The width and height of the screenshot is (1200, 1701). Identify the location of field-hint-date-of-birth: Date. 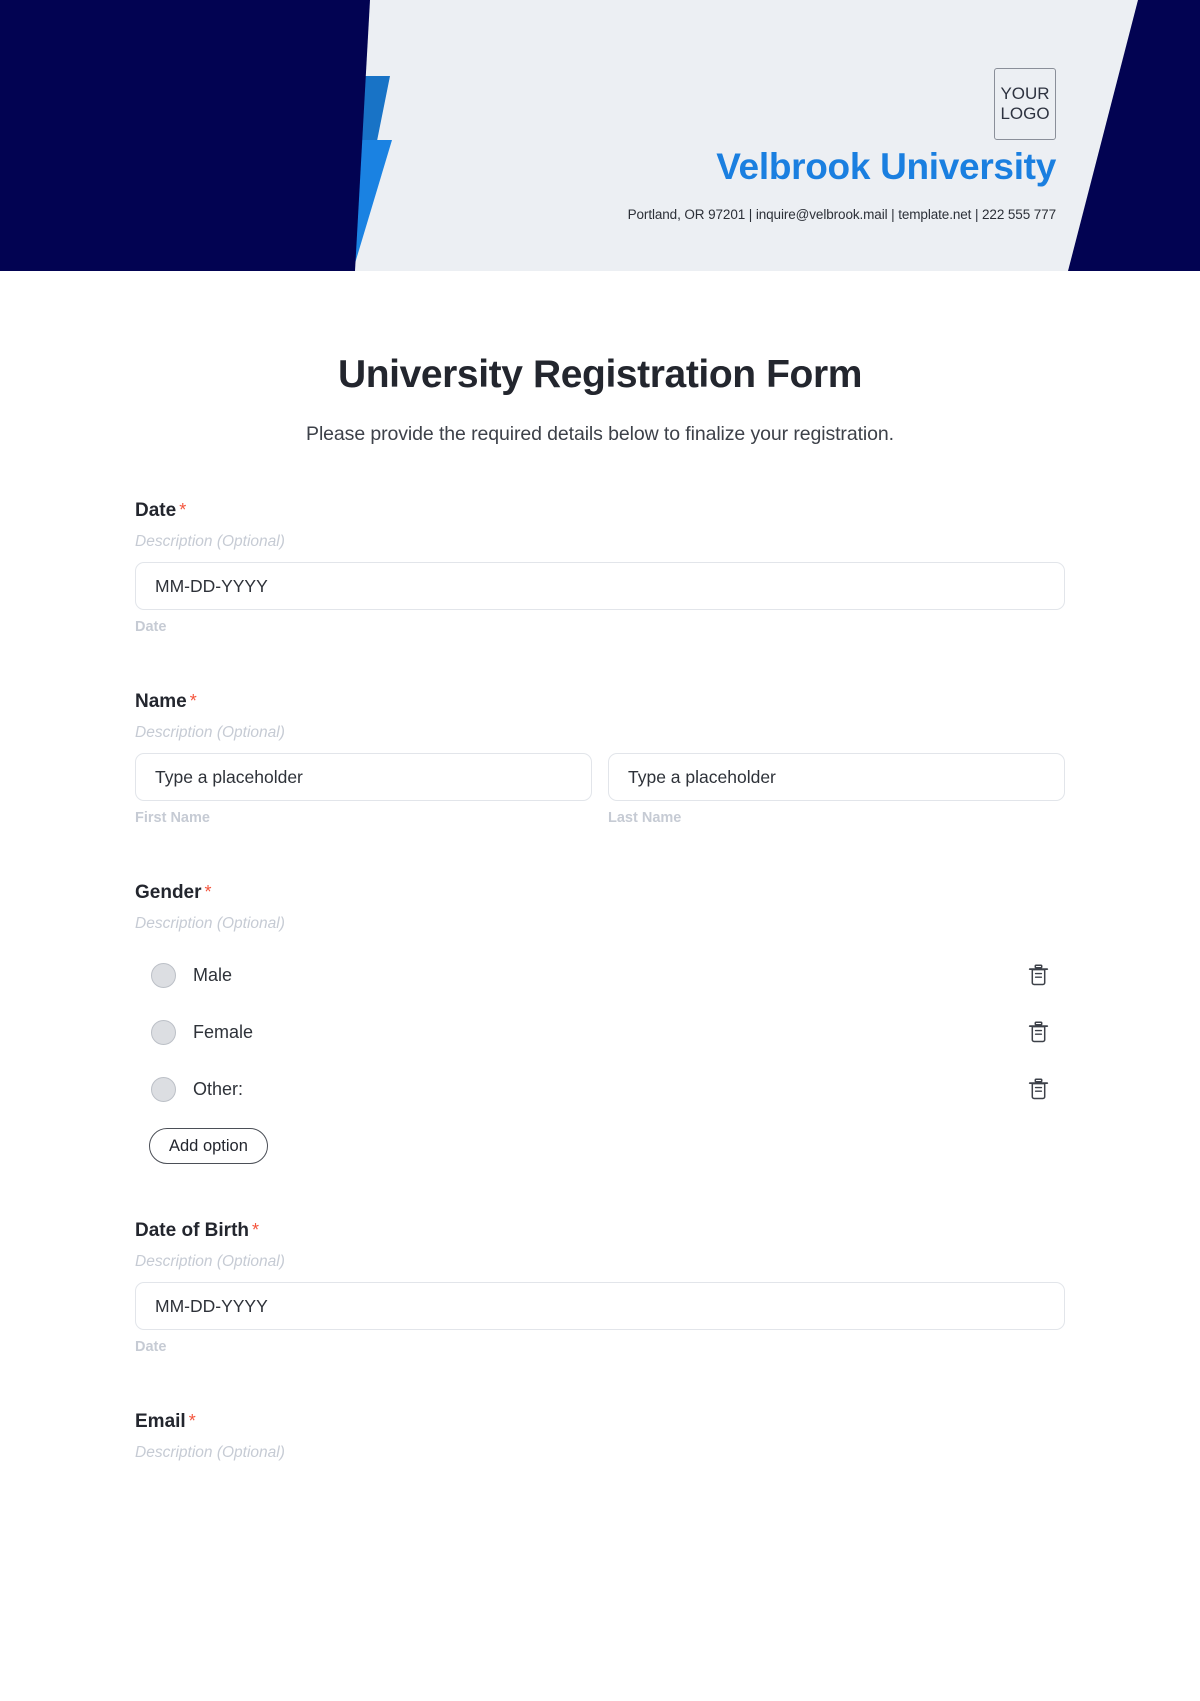
(151, 1347).